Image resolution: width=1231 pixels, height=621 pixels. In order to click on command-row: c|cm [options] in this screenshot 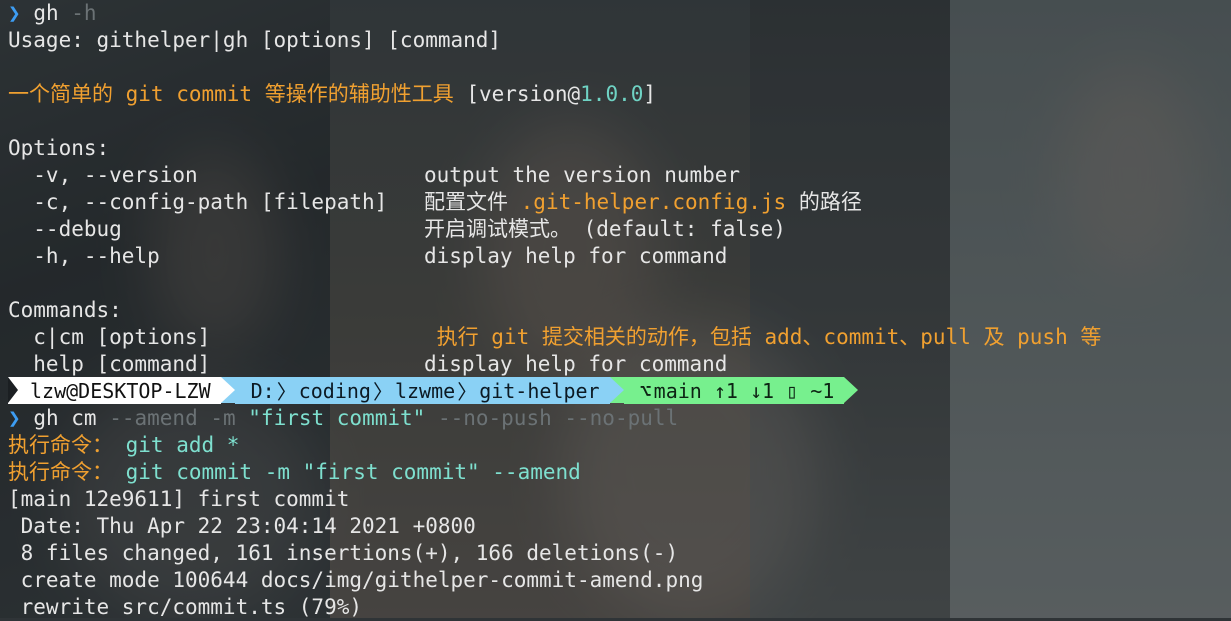, I will do `click(109, 337)`.